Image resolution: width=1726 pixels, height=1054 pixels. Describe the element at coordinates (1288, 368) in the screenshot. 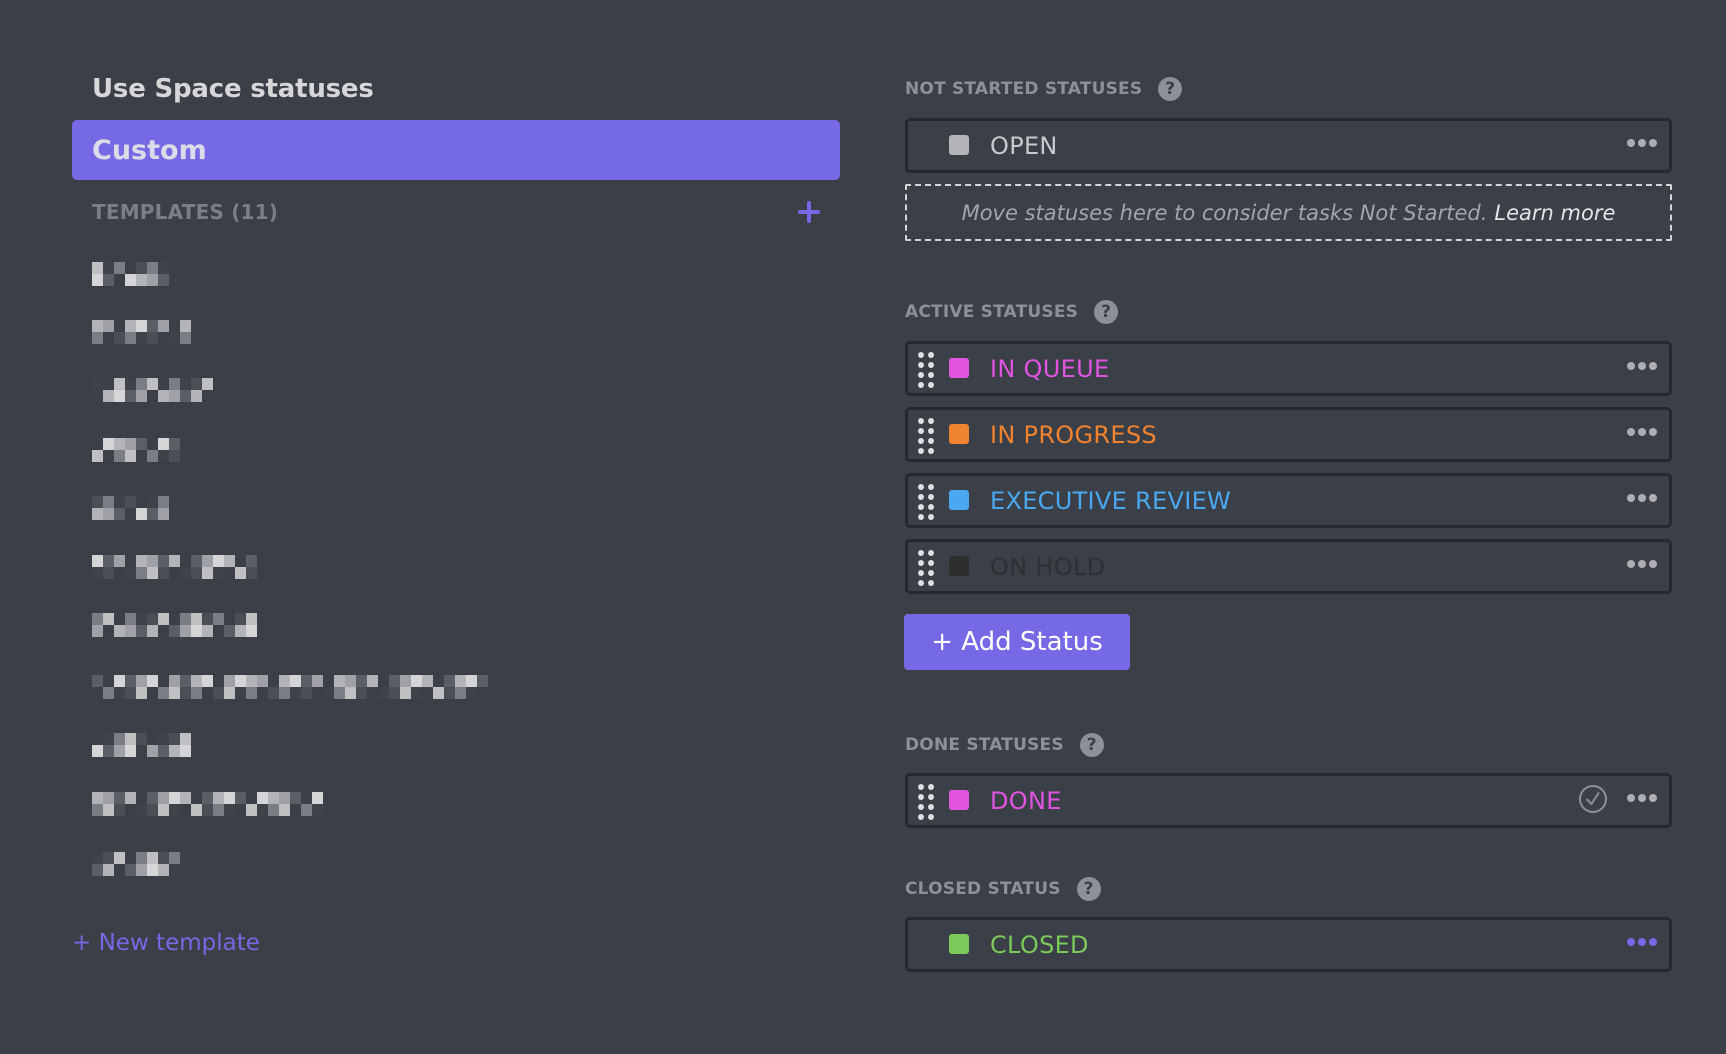

I see `status-row: IN QUEUE` at that location.